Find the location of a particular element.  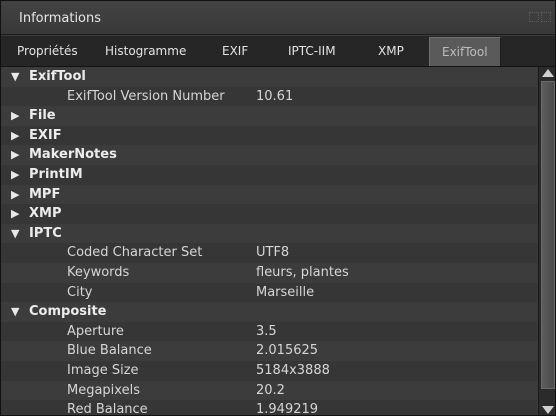

field-value: 2.015625 is located at coordinates (287, 351).